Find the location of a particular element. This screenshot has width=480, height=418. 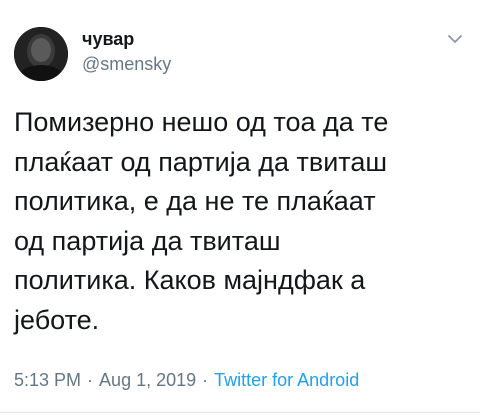

tweet-date: Aug 1, 2019 is located at coordinates (147, 380).